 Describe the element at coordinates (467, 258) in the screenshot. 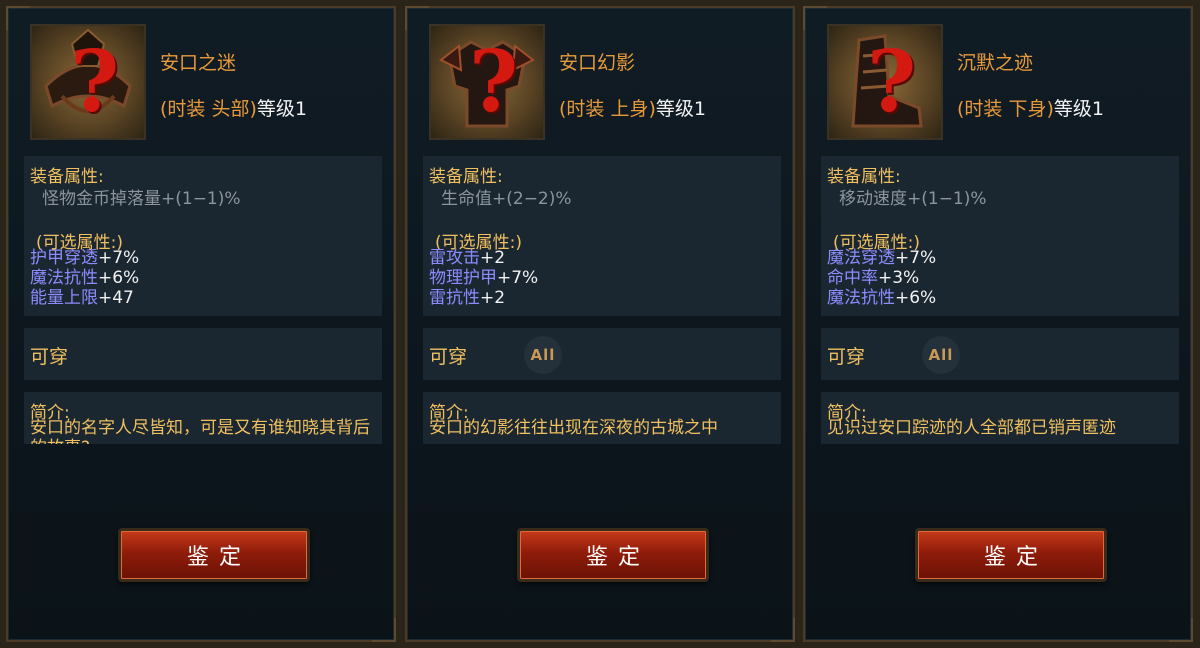

I see `optional-attribute: 雷攻击+2` at that location.